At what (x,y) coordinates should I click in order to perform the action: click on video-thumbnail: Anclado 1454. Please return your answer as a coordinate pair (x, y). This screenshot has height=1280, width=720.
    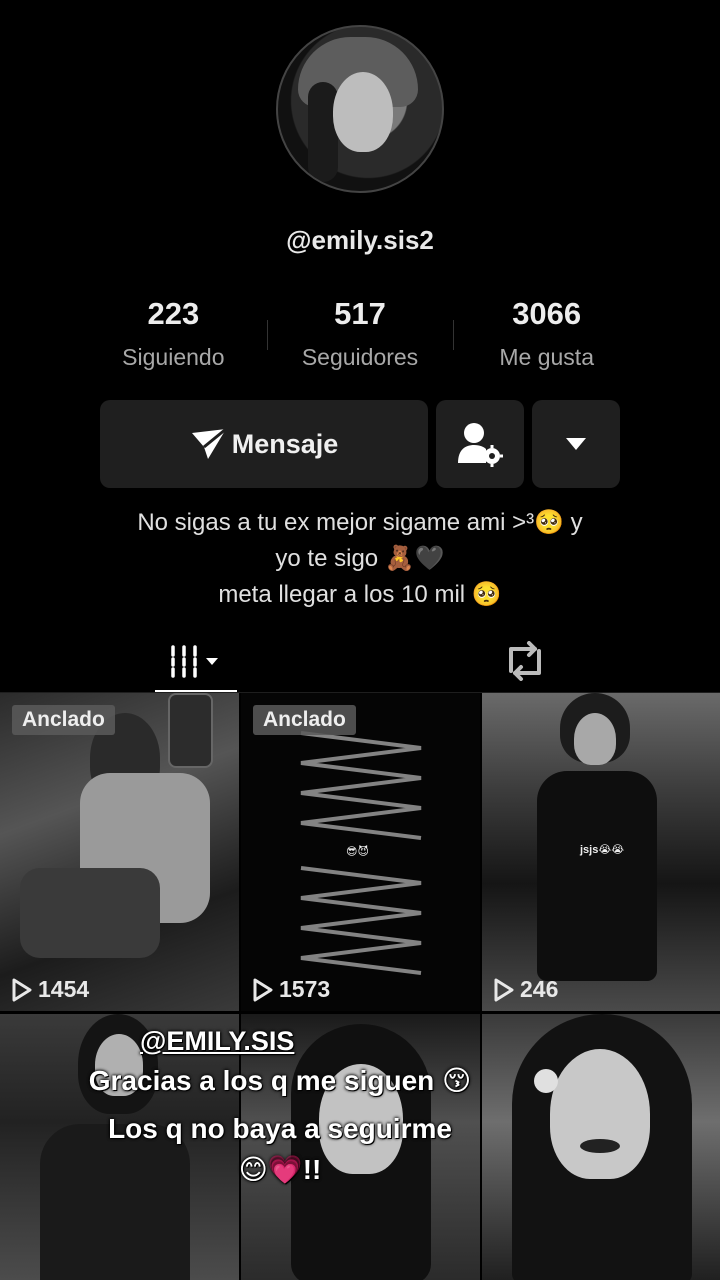
    Looking at the image, I should click on (119, 852).